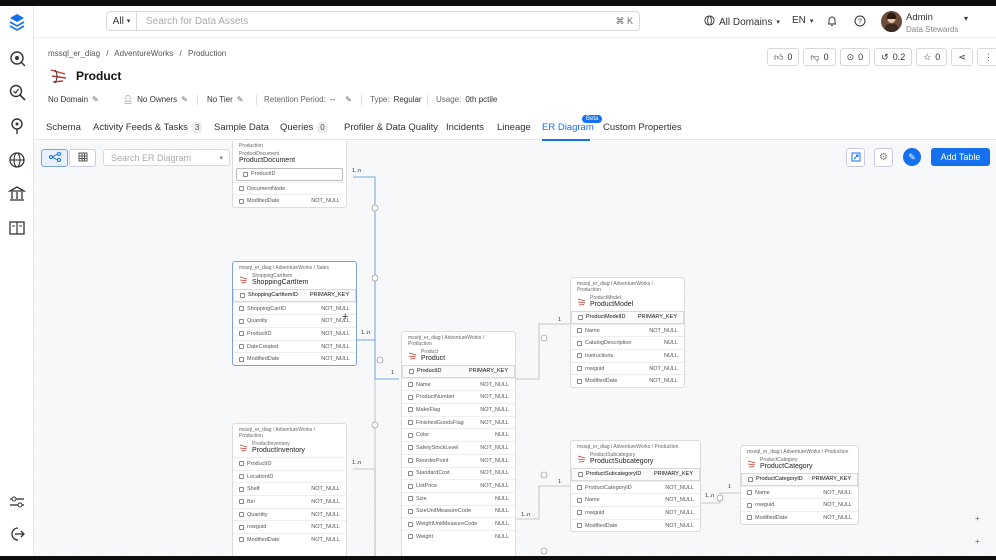 This screenshot has height=560, width=996. Describe the element at coordinates (376, 21) in the screenshot. I see `search-input: Search for Data Assets` at that location.